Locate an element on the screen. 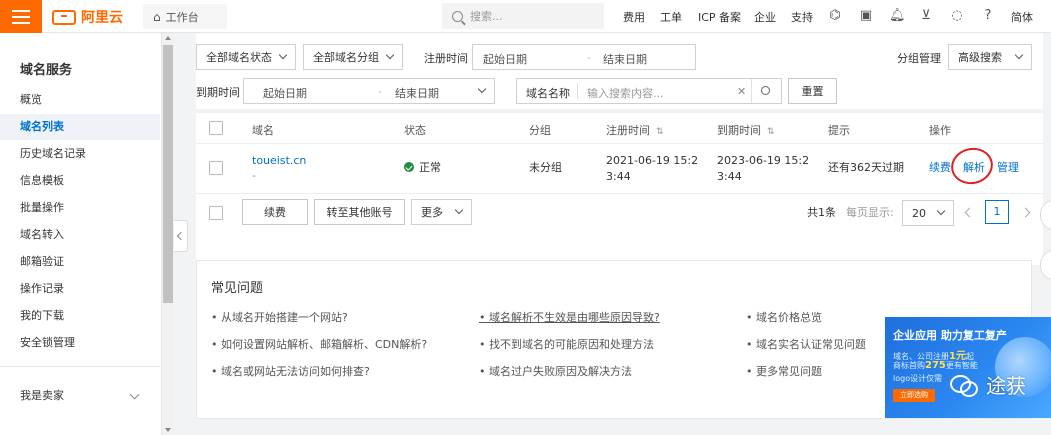 This screenshot has width=1051, height=435. reg-end-date: 结束日期 is located at coordinates (625, 59).